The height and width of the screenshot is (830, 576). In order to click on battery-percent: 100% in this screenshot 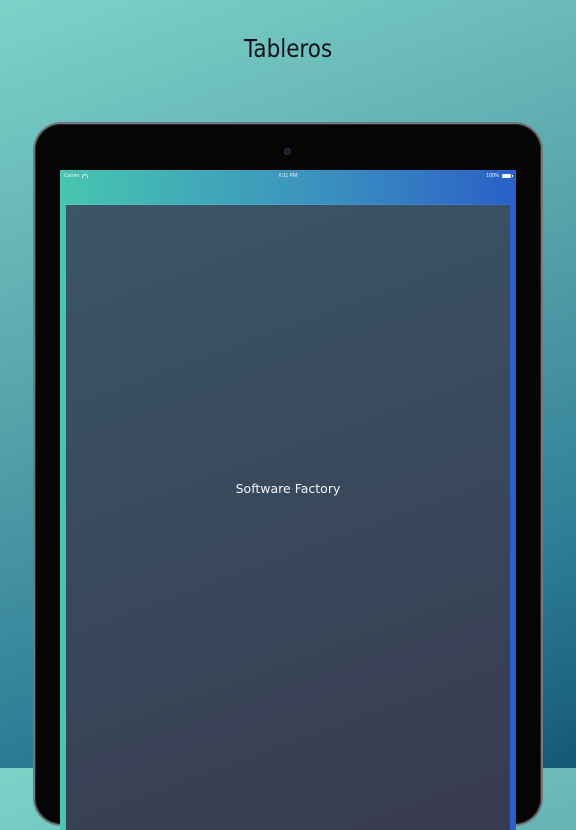, I will do `click(492, 176)`.